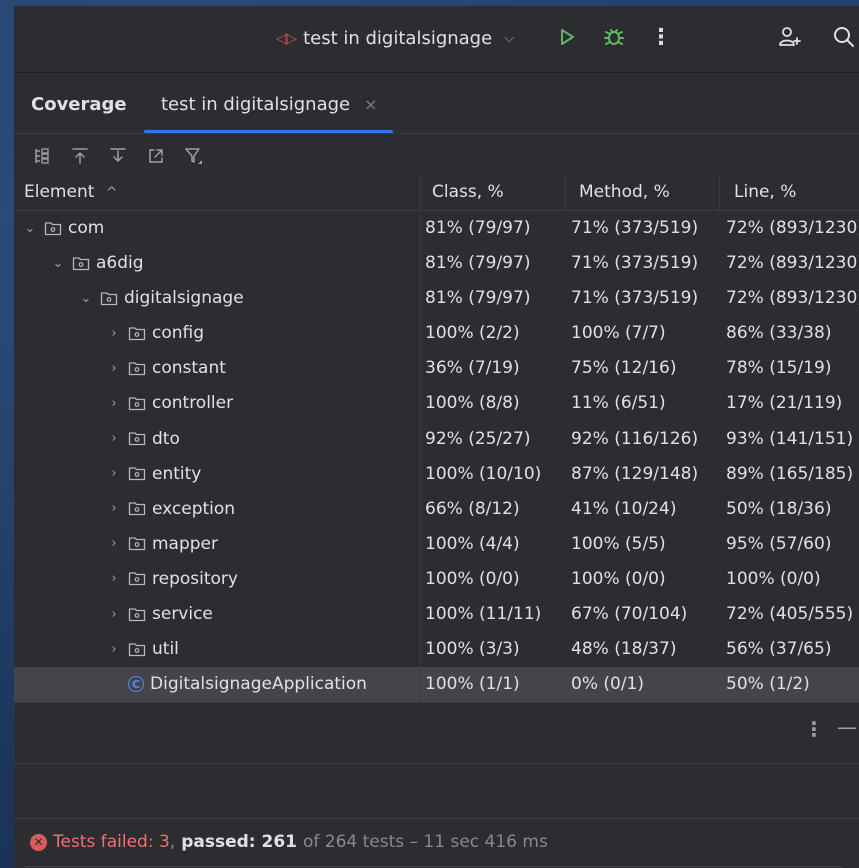 This screenshot has width=859, height=868. What do you see at coordinates (156, 156) in the screenshot?
I see `generate-report-button` at bounding box center [156, 156].